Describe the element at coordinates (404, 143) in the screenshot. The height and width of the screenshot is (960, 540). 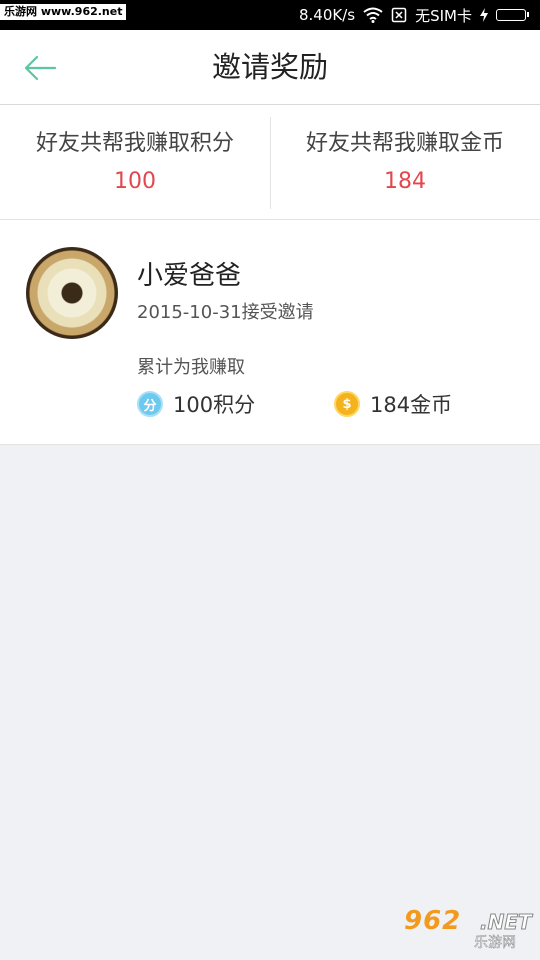
I see `coins-summary-label: 好友共帮我赚取金币` at that location.